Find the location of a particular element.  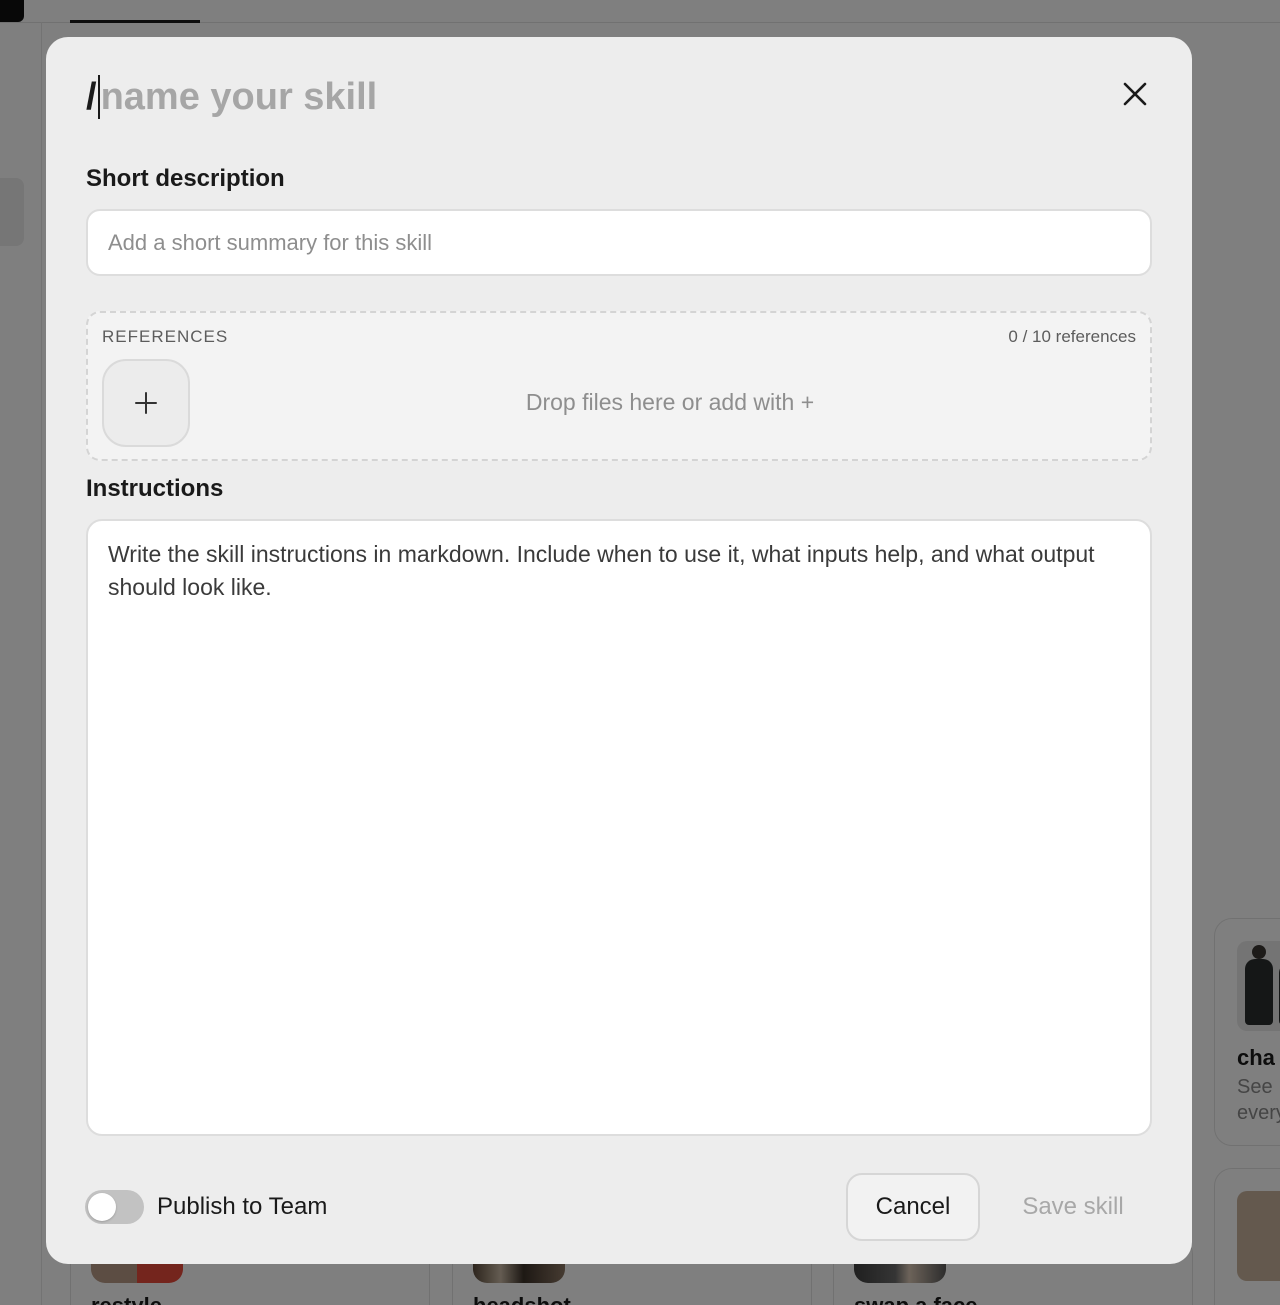

short-description-input is located at coordinates (619, 242).